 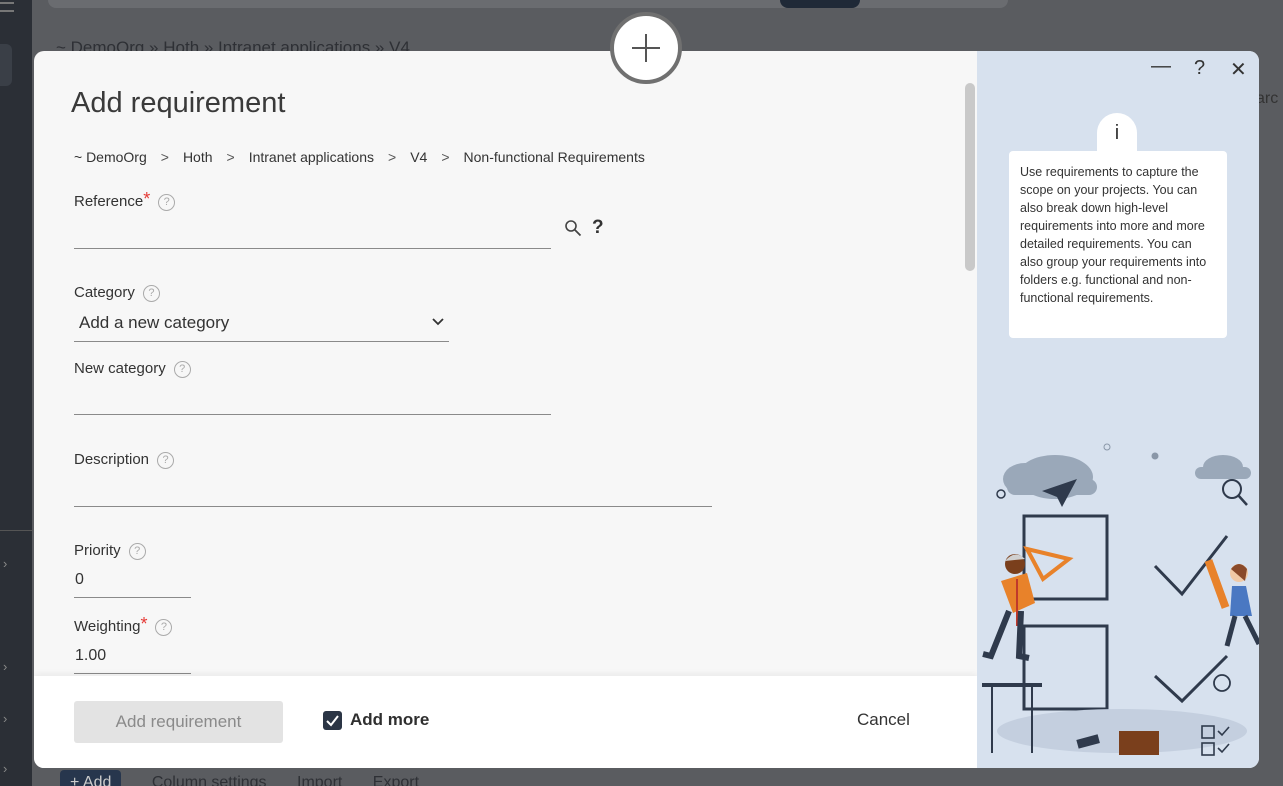 What do you see at coordinates (1001, 494) in the screenshot?
I see `magnifier-icon` at bounding box center [1001, 494].